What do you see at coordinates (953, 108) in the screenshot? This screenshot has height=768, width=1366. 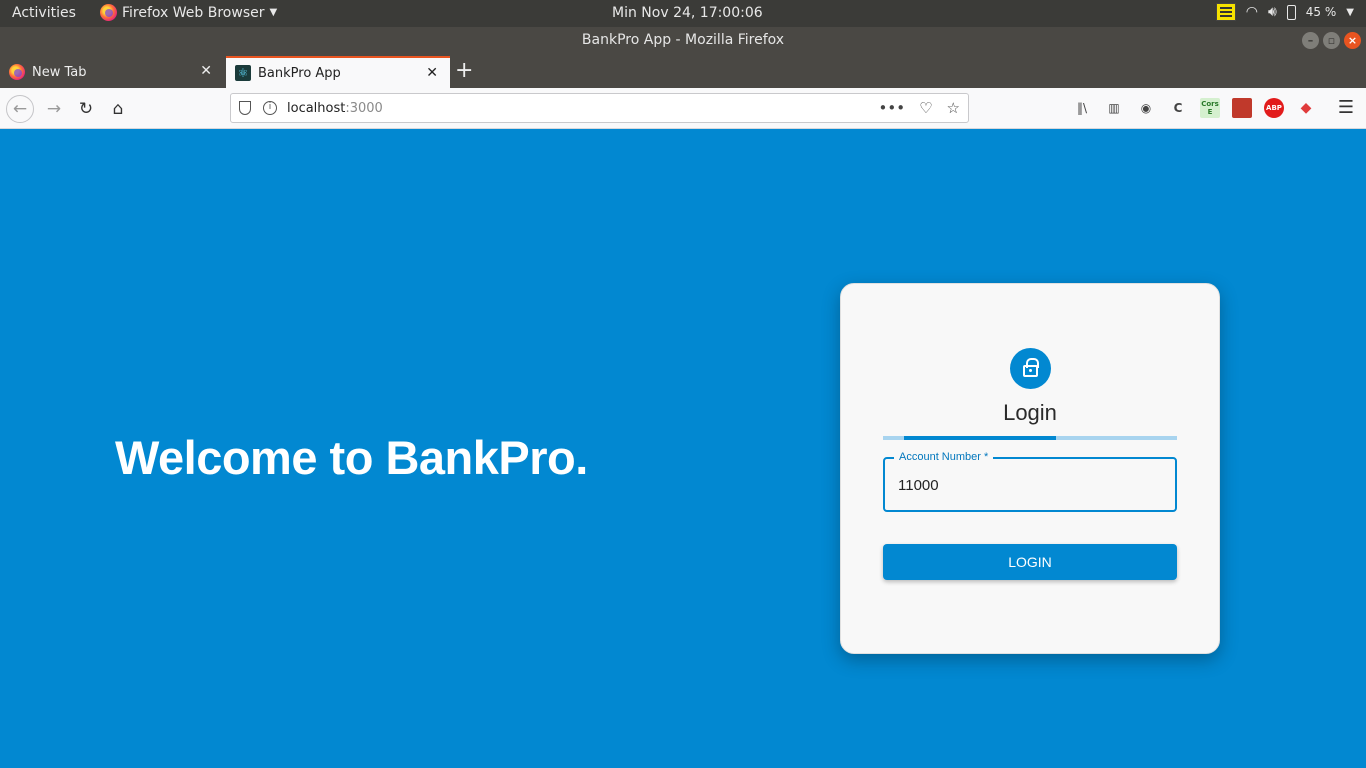 I see `bookmark-star-icon: ☆` at bounding box center [953, 108].